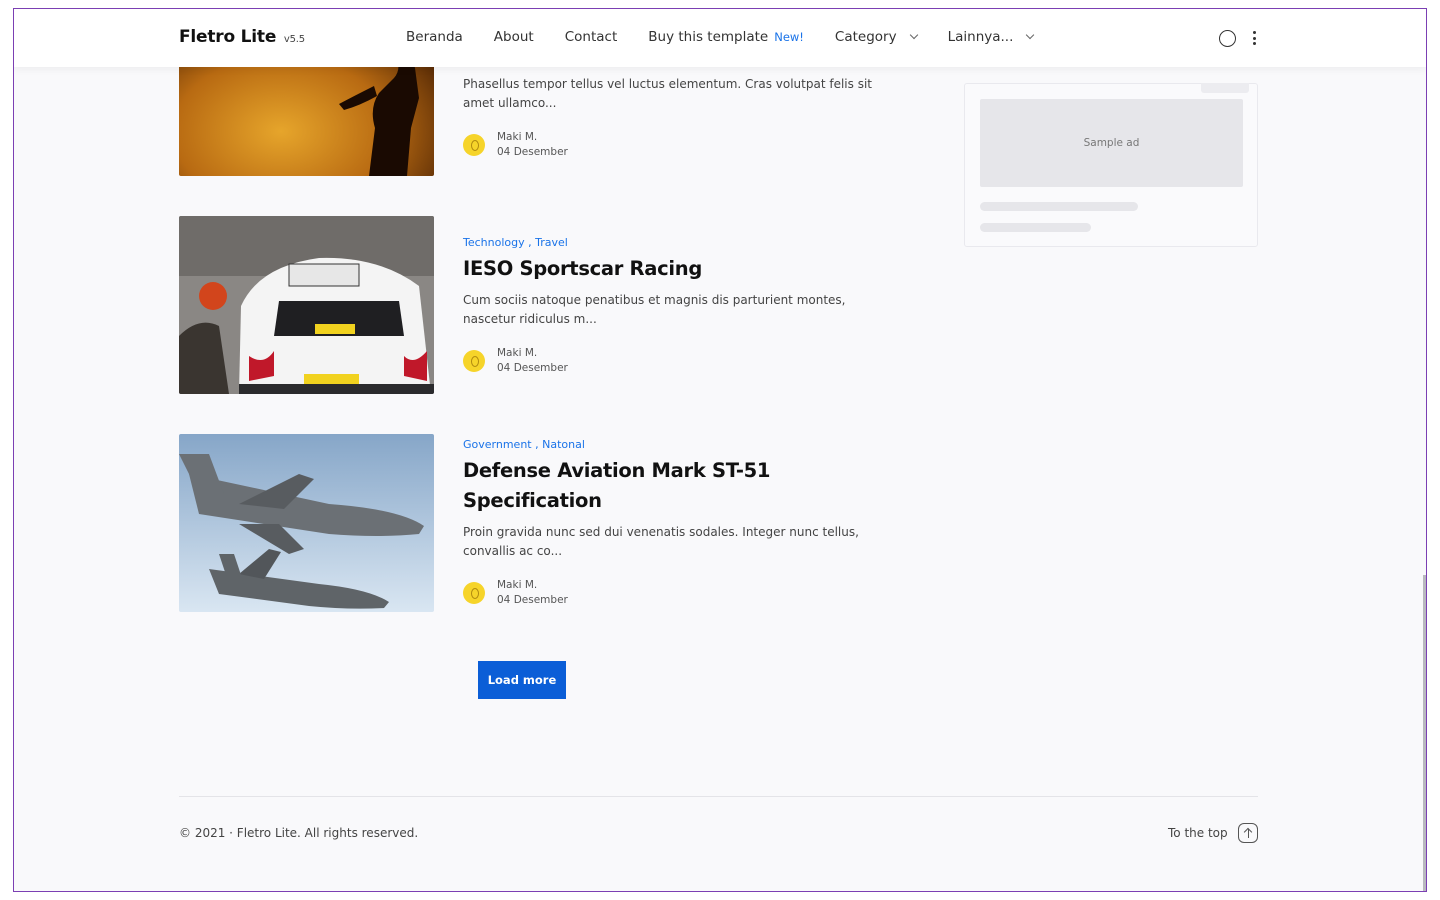 This screenshot has height=900, width=1440. I want to click on nav-label: About, so click(513, 37).